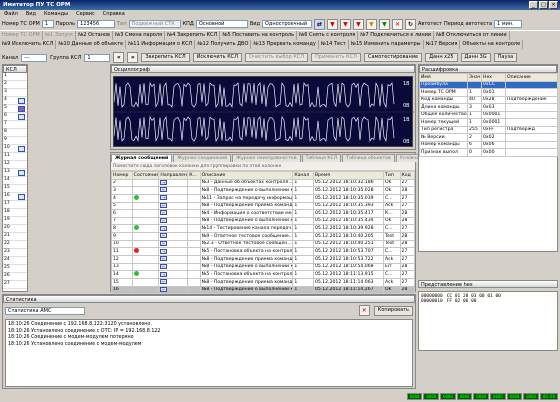 The image size is (560, 402). What do you see at coordinates (217, 57) in the screenshot?
I see `exclude-ksl-button: Исключить КСЛ` at bounding box center [217, 57].